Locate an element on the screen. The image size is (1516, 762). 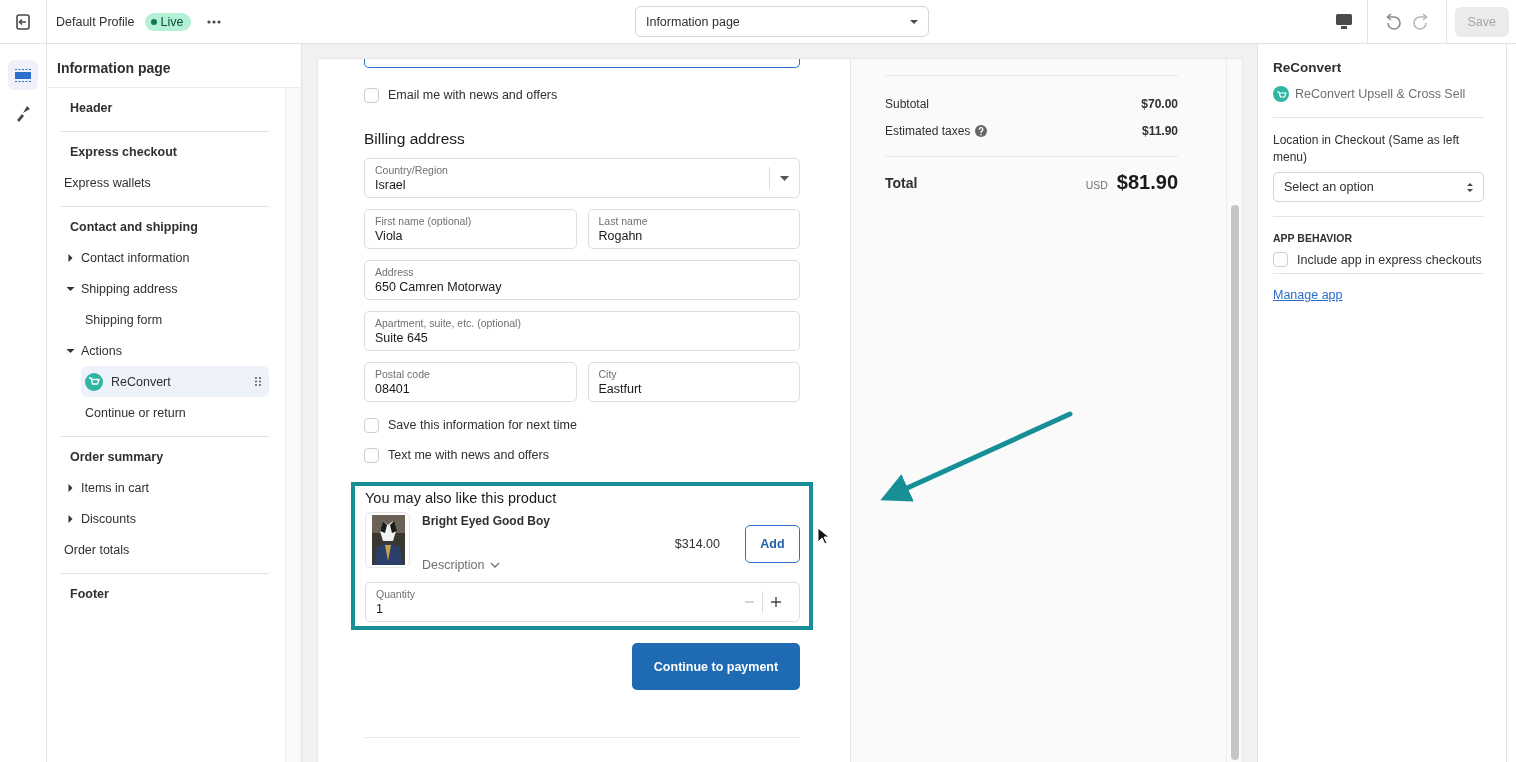
description-toggle: Description is located at coordinates (542, 565).